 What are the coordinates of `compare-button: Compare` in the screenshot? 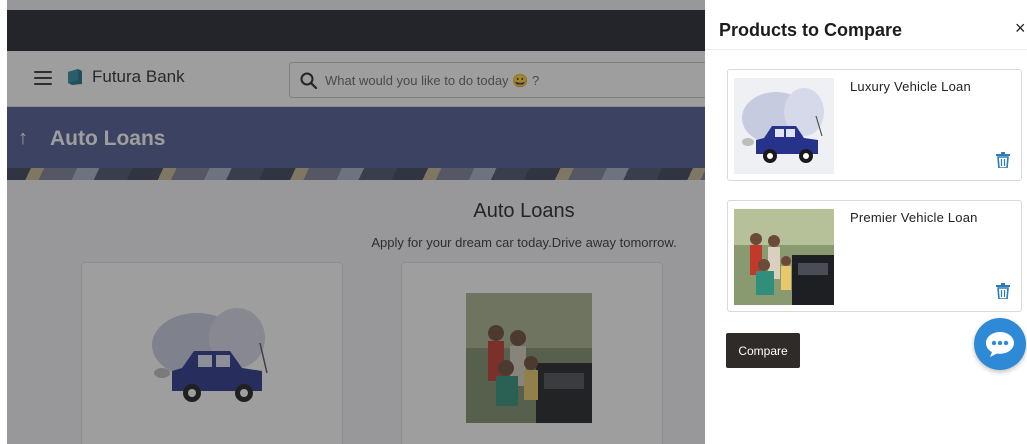 It's located at (763, 350).